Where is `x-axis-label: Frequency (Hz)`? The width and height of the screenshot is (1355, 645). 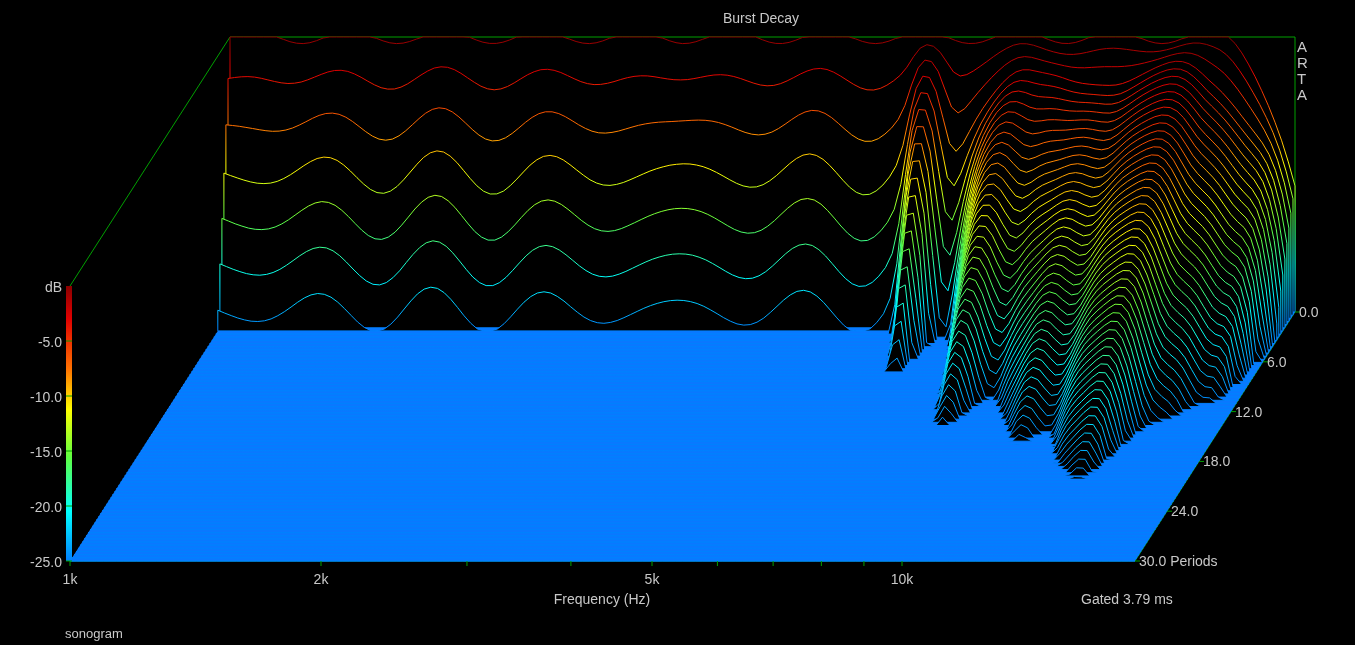 x-axis-label: Frequency (Hz) is located at coordinates (602, 599).